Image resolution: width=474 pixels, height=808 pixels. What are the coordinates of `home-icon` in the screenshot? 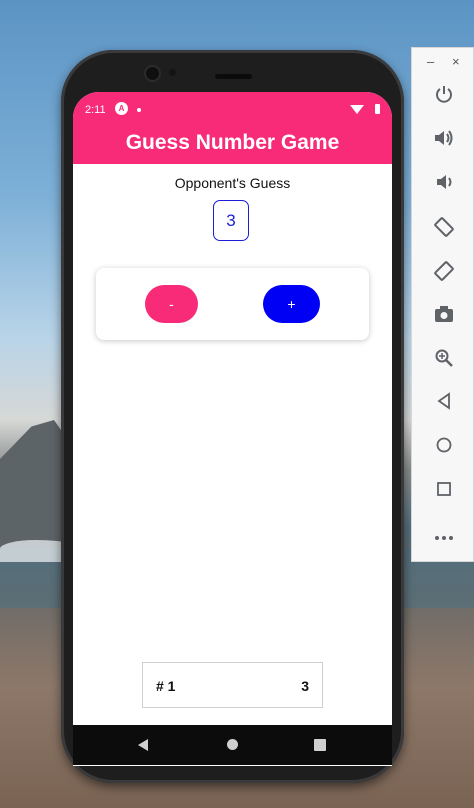 It's located at (444, 449).